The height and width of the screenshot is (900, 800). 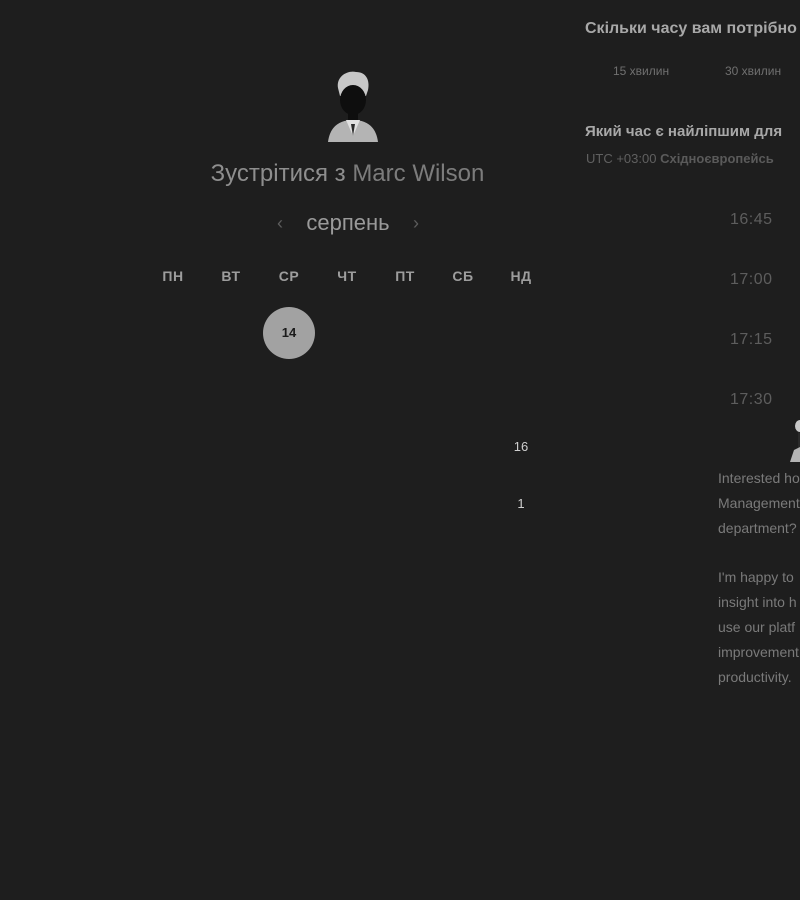 I want to click on weekday-label: СР, so click(x=289, y=276).